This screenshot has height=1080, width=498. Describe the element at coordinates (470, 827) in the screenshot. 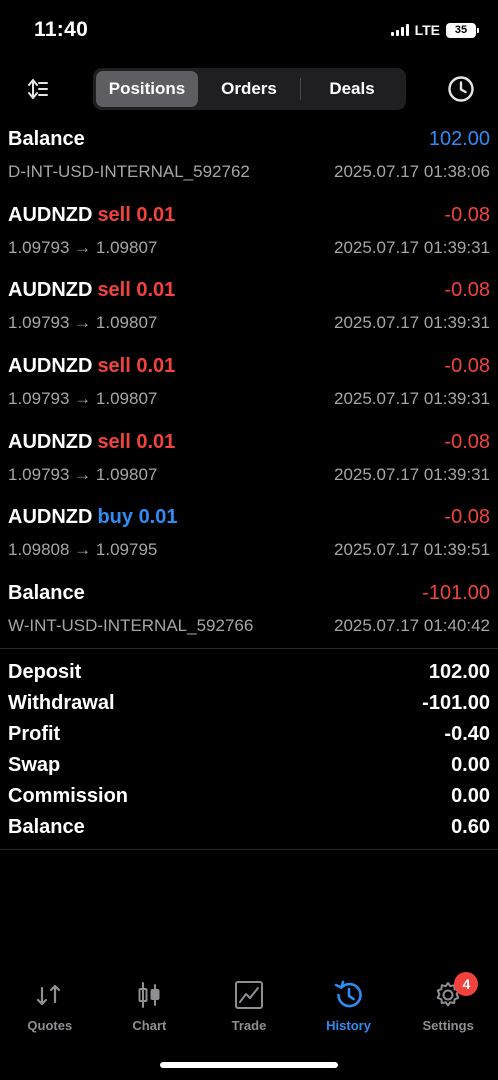

I see `summary-value: 0.60` at that location.